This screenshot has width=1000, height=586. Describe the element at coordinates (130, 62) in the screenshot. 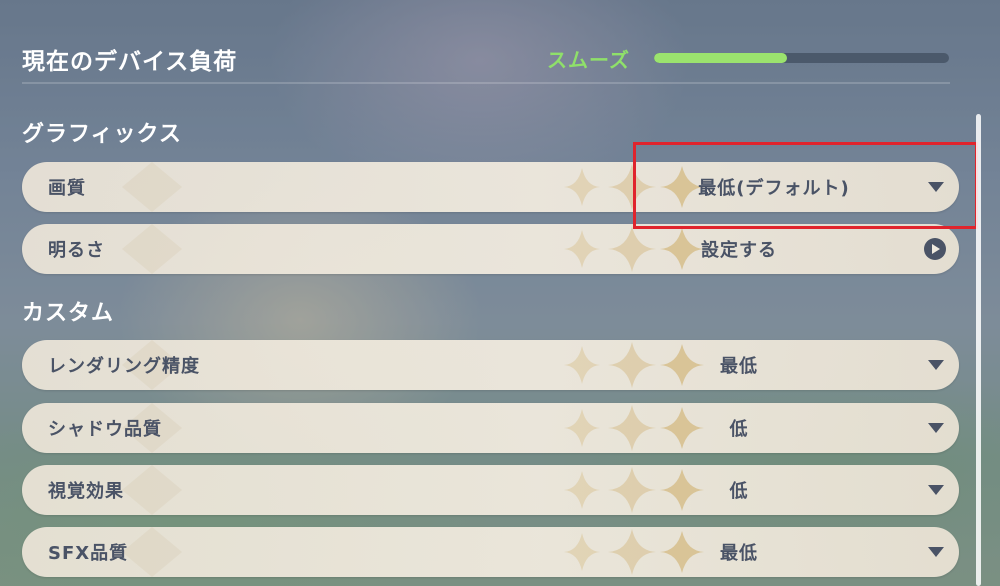

I see `device-load-title: 現在のデバイス負荷` at that location.